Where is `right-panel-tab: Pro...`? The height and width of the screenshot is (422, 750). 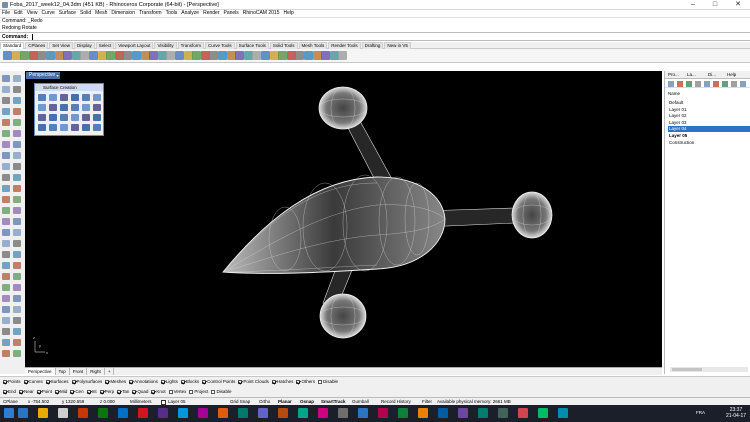 right-panel-tab: Pro... is located at coordinates (673, 75).